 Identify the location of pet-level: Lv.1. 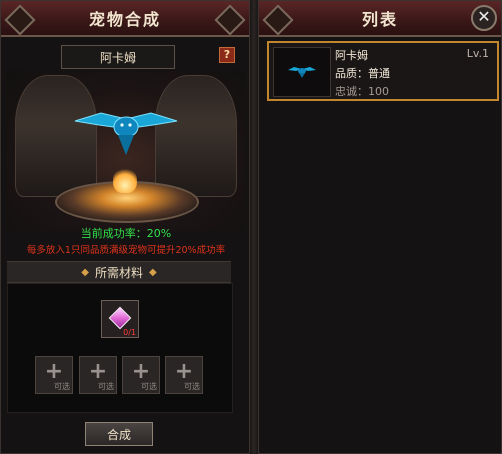
(477, 53).